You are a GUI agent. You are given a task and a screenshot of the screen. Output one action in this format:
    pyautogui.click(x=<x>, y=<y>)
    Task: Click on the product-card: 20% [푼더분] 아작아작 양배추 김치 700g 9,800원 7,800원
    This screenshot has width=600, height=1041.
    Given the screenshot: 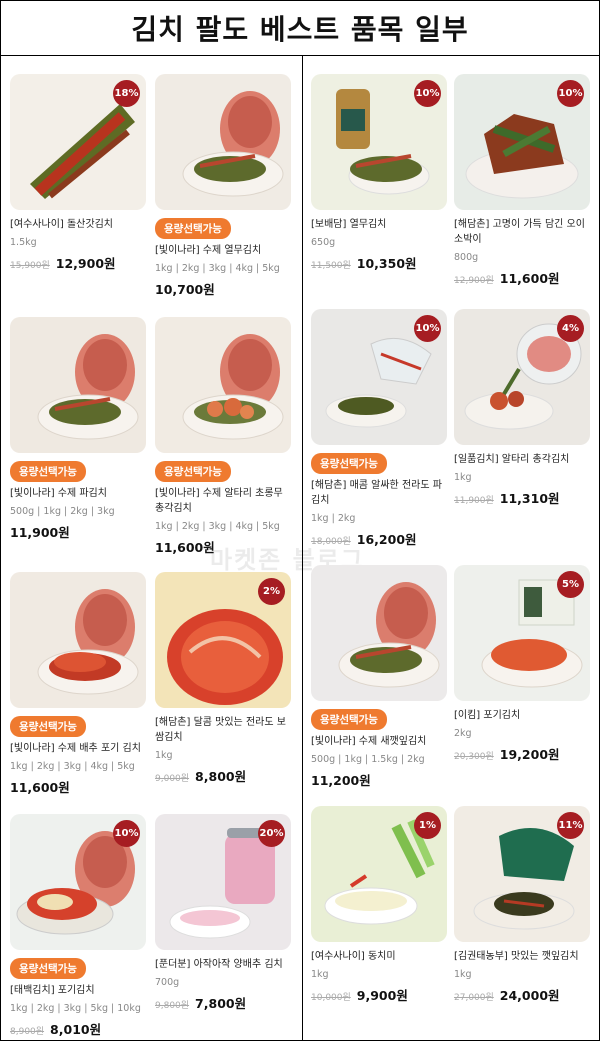 What is the action you would take?
    pyautogui.click(x=223, y=913)
    